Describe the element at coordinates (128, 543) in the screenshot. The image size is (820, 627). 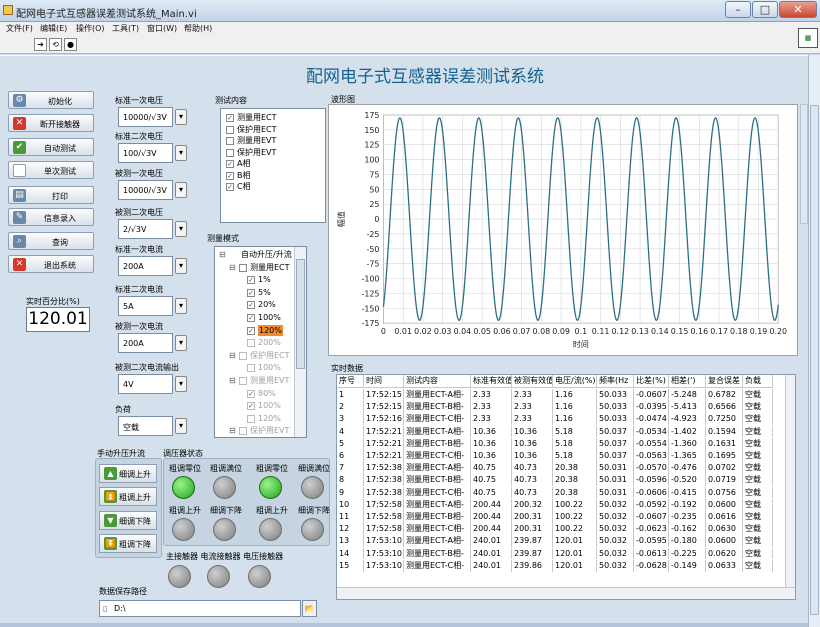
I see `manual-button-3: ⏬ 粗调下降` at that location.